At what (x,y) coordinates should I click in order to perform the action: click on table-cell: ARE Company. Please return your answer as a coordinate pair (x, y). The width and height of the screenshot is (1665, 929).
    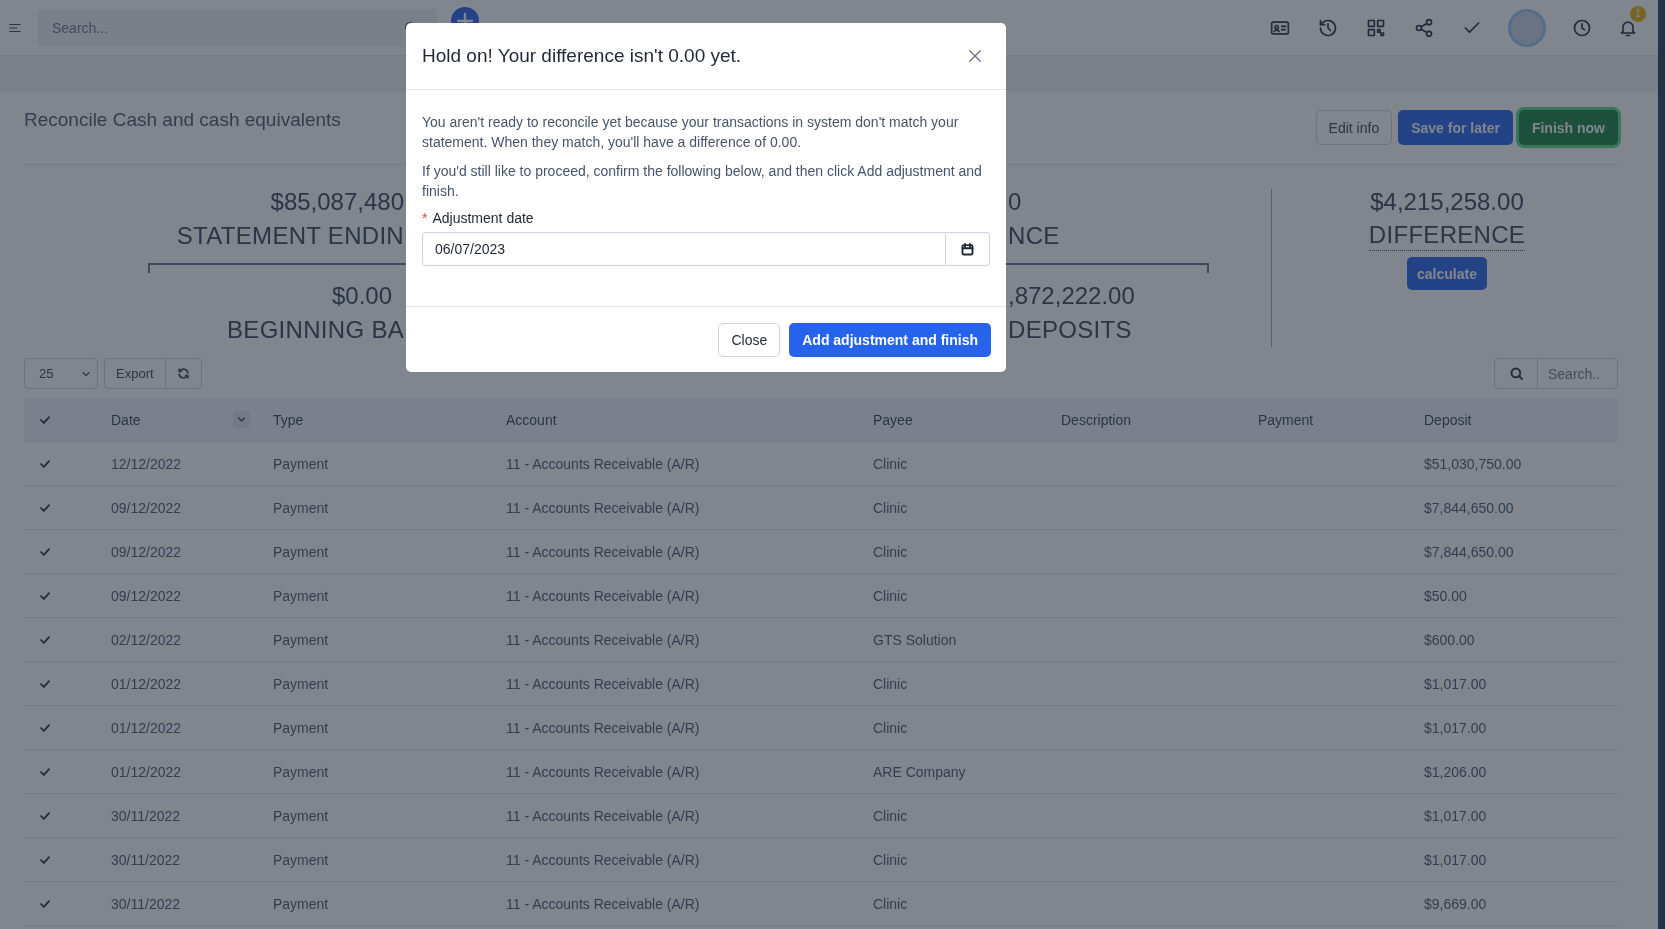
    Looking at the image, I should click on (919, 771).